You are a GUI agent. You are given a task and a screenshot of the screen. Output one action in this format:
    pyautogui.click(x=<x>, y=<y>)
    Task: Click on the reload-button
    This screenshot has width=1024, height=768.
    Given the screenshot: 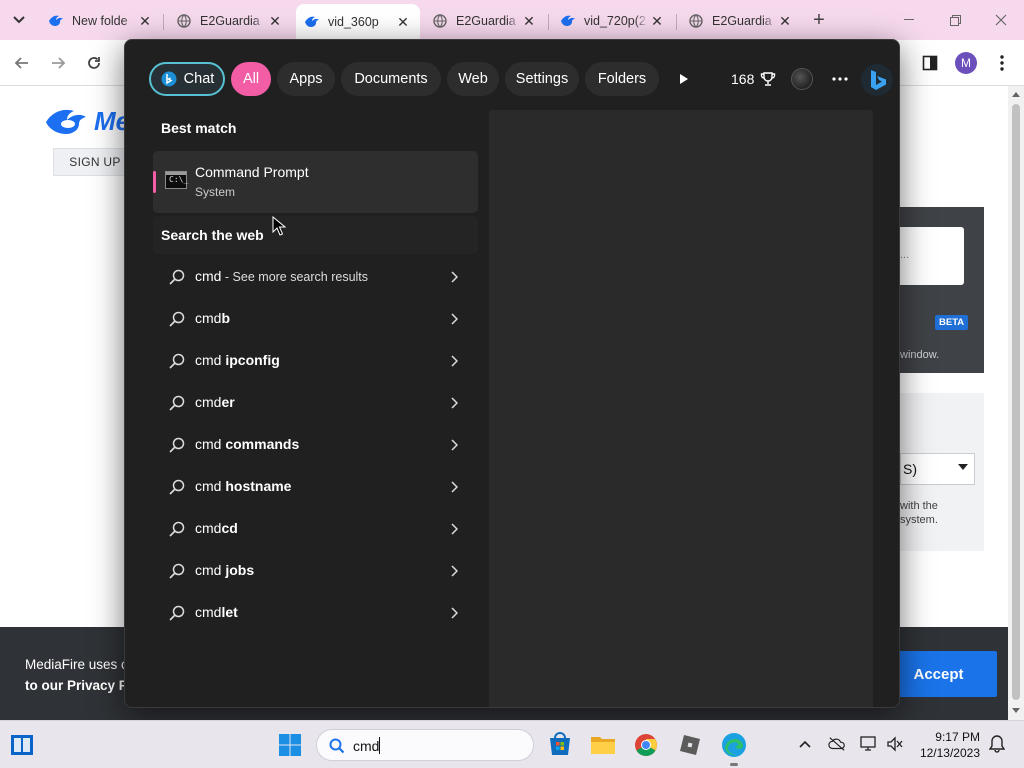 What is the action you would take?
    pyautogui.click(x=94, y=63)
    